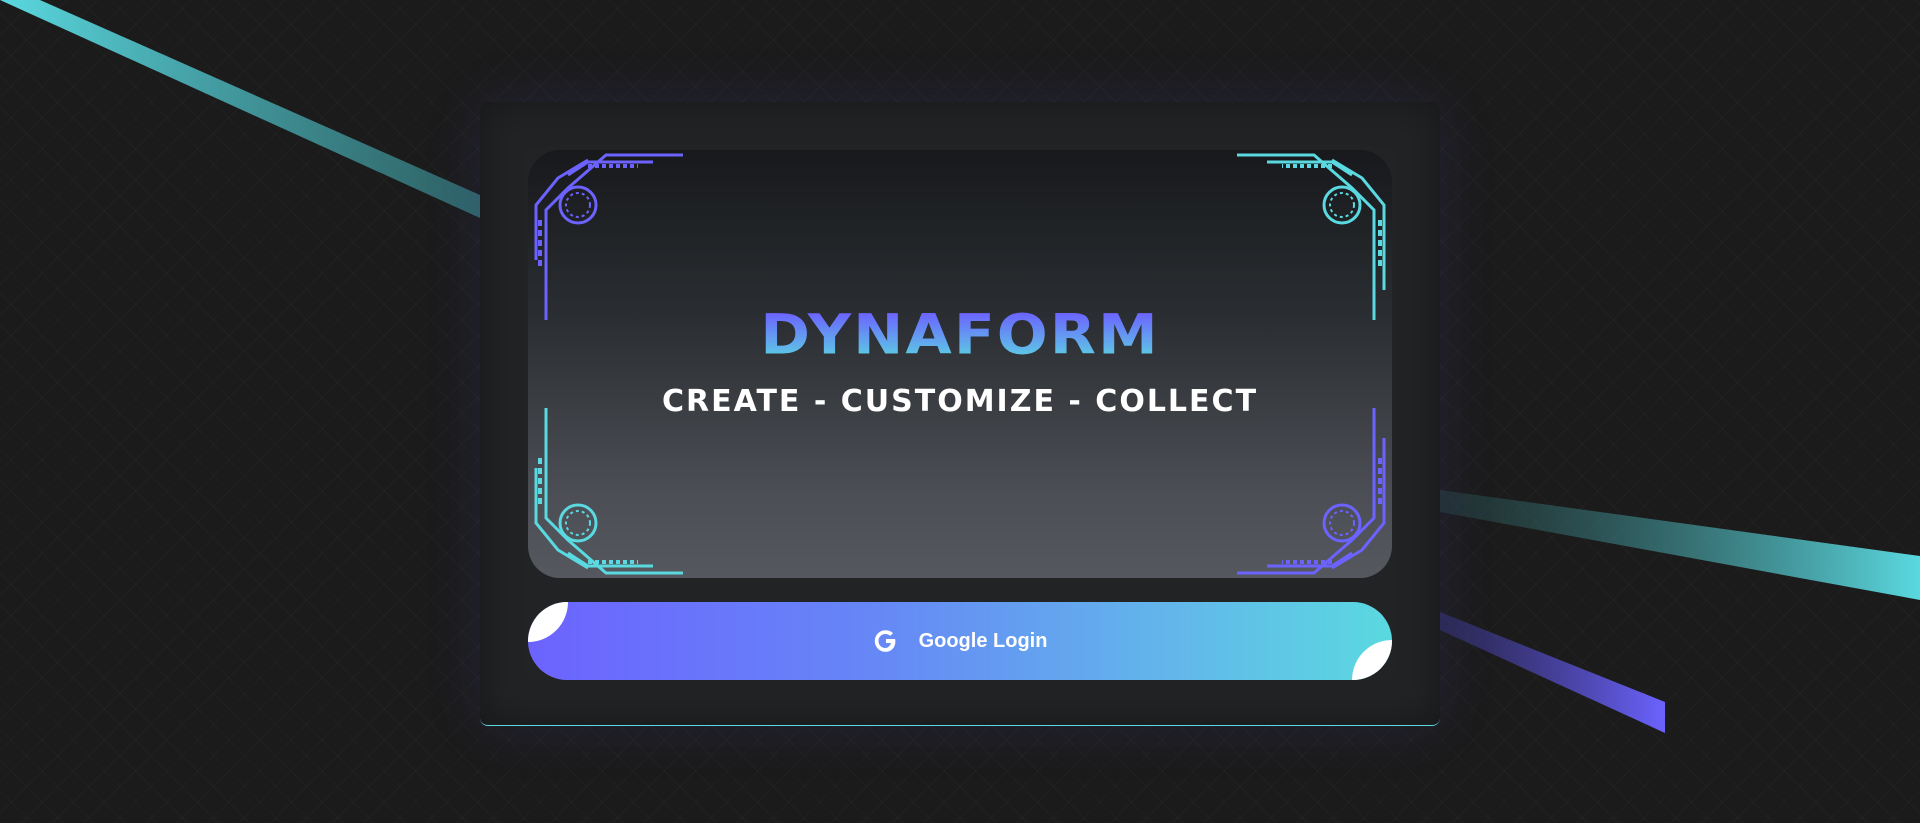 The image size is (1920, 823). I want to click on frame-corner-top-right, so click(1311, 236).